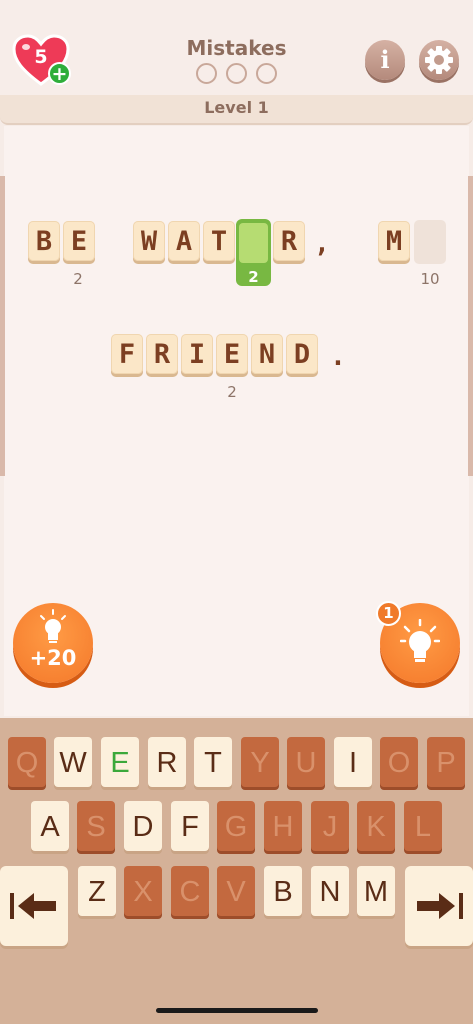 Image resolution: width=473 pixels, height=1024 pixels. What do you see at coordinates (184, 241) in the screenshot?
I see `letter-tile: A` at bounding box center [184, 241].